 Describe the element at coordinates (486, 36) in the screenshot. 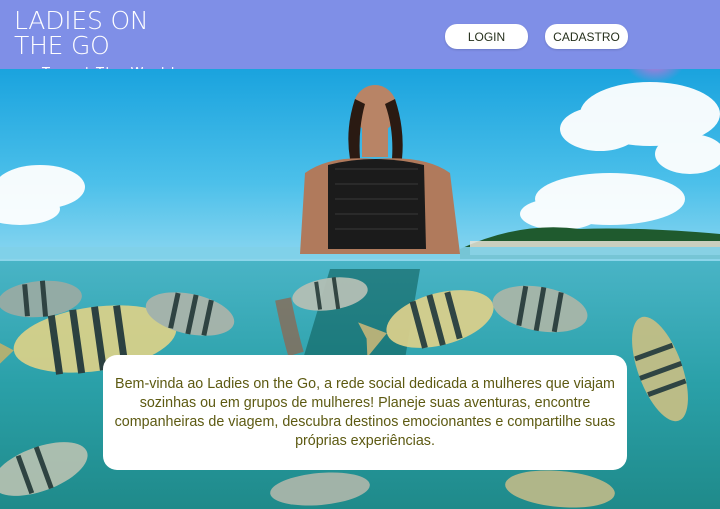

I see `login-button: LOGIN` at that location.